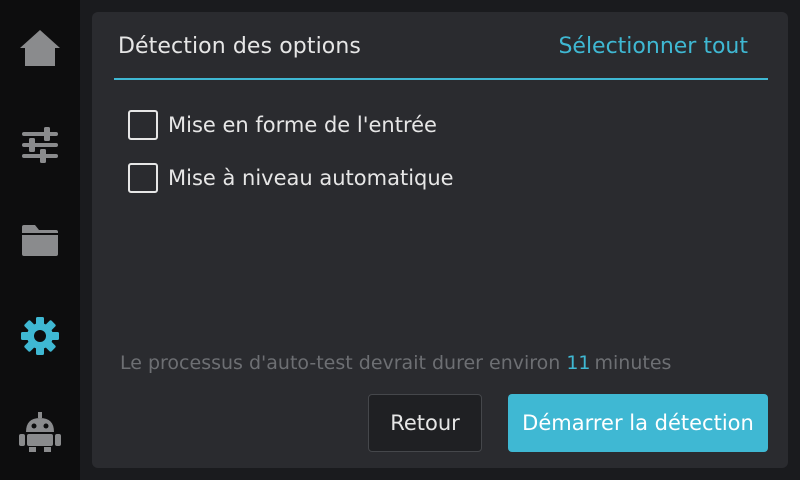 This screenshot has width=800, height=480. I want to click on nav-robot, so click(40, 432).